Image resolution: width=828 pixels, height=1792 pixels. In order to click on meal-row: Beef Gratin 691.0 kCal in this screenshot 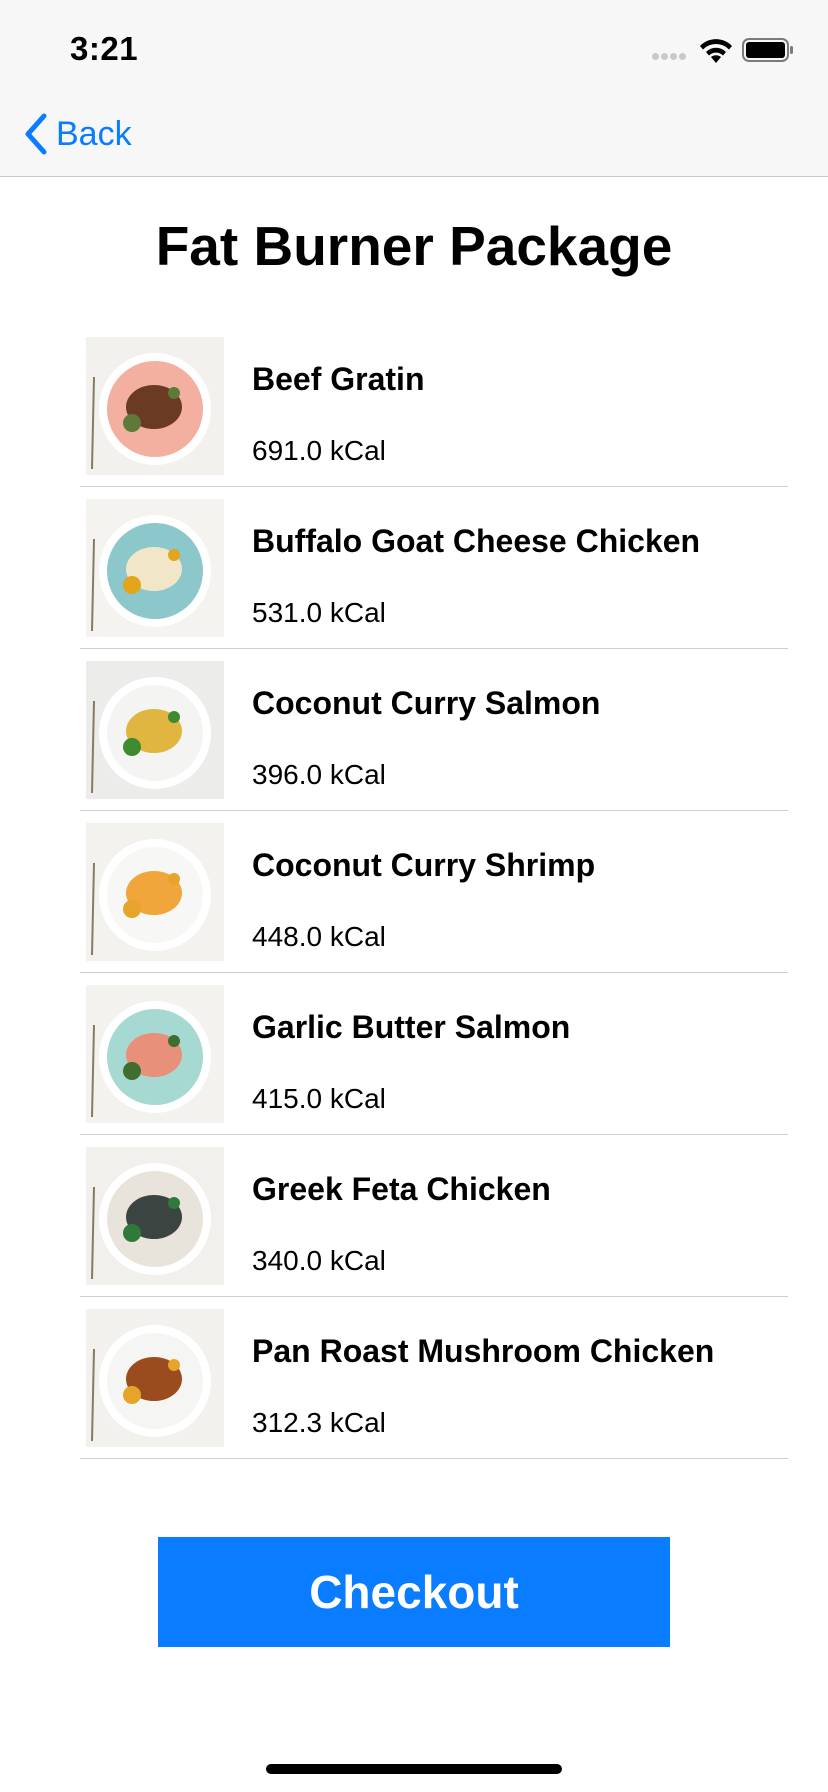, I will do `click(434, 406)`.